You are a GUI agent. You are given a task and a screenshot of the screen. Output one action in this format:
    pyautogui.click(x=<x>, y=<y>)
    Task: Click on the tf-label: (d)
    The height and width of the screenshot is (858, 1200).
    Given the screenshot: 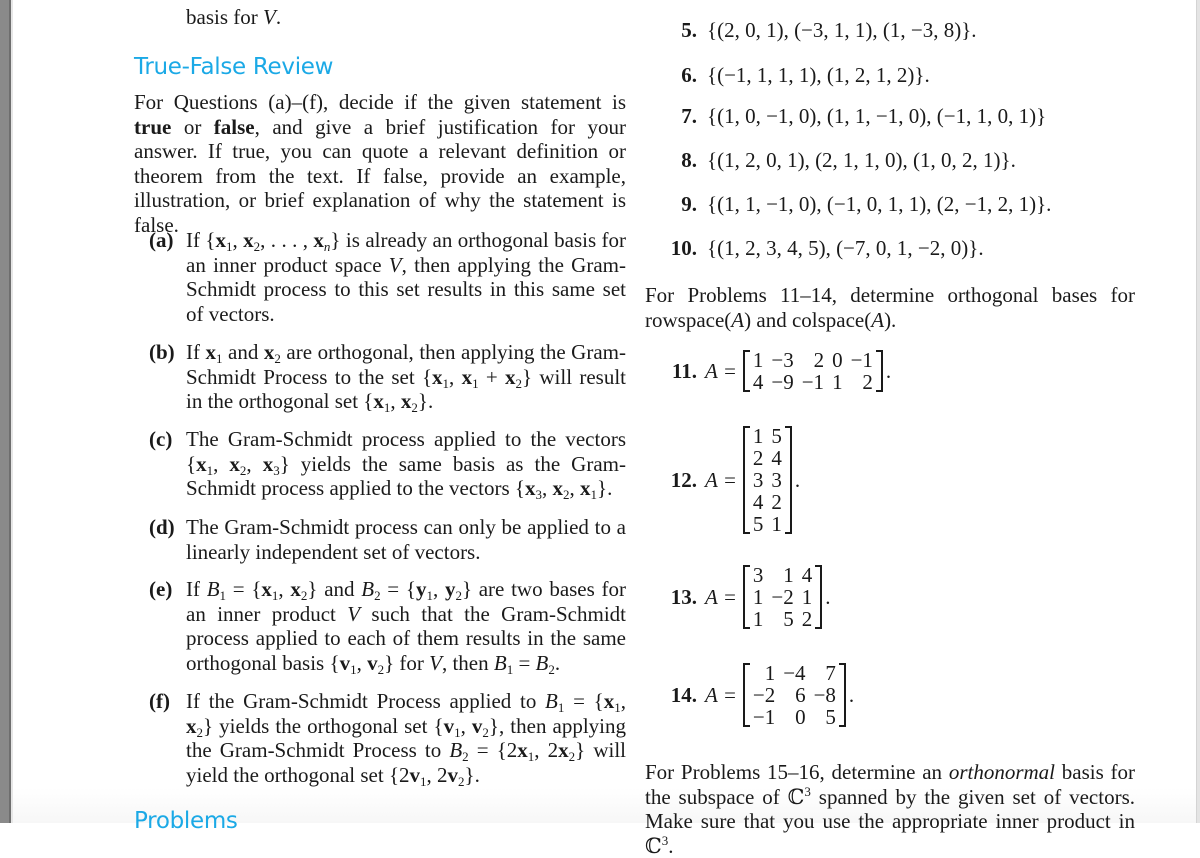 What is the action you would take?
    pyautogui.click(x=162, y=527)
    